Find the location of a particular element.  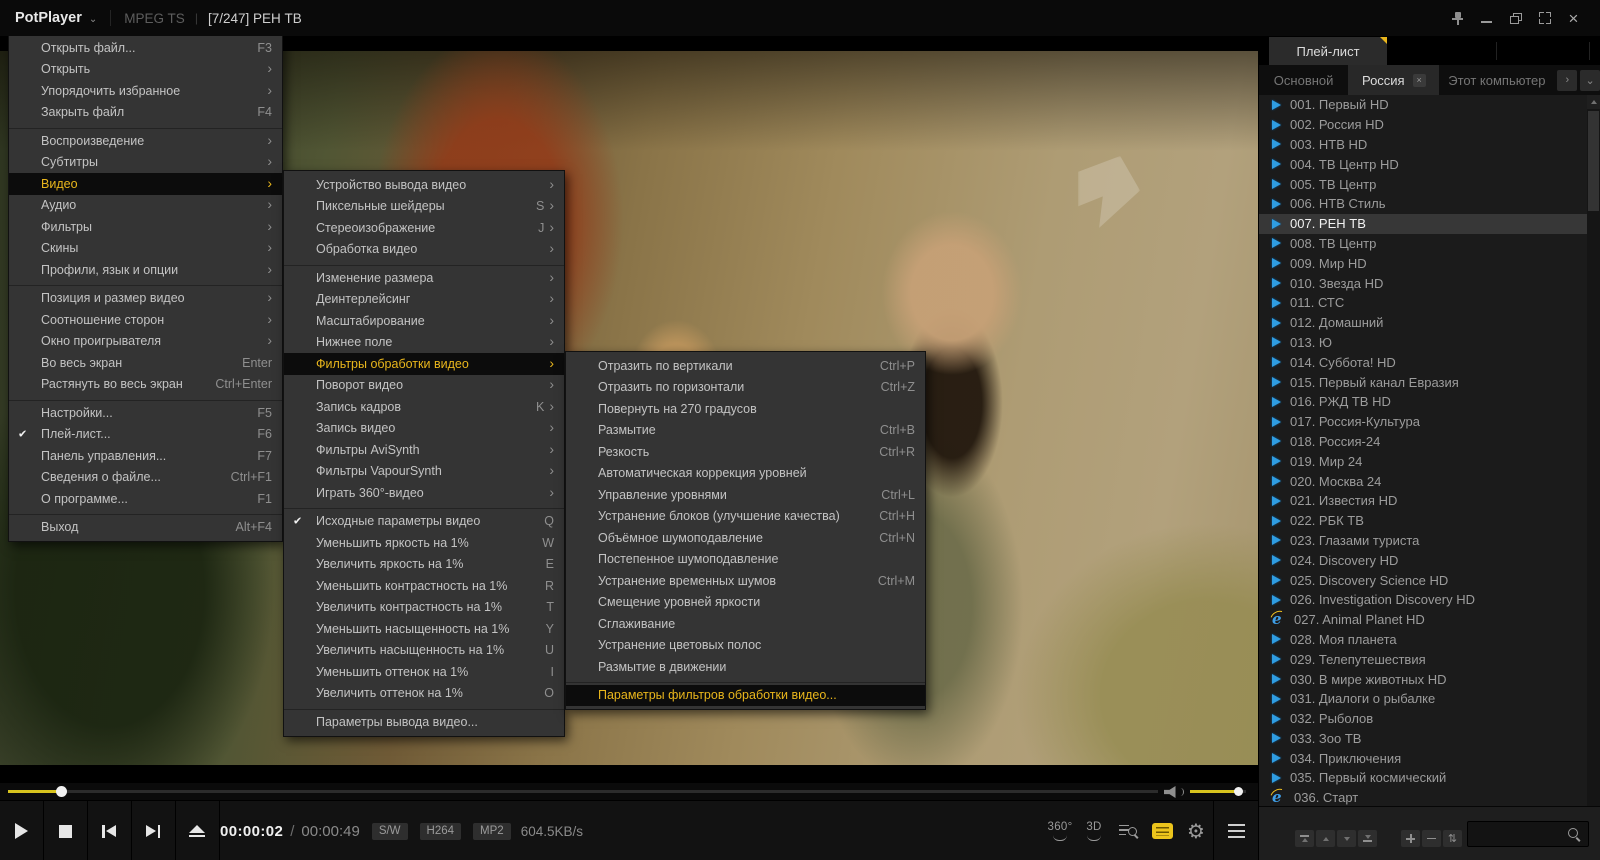

menu-item: Увеличить яркость на 1% E is located at coordinates (424, 565).